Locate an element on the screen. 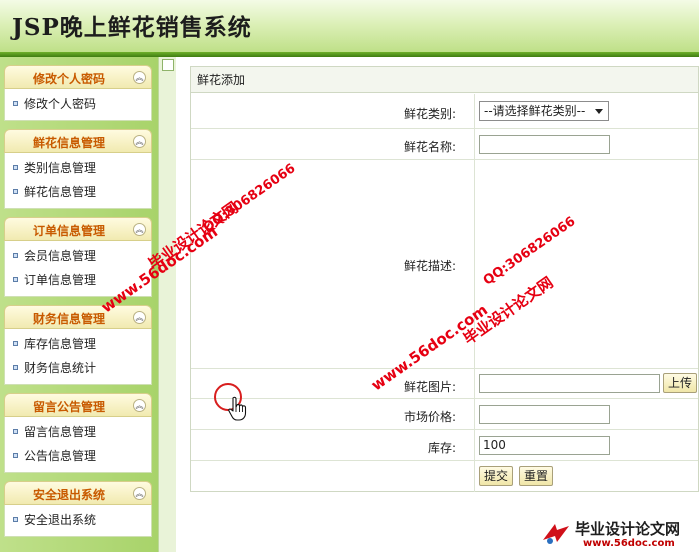 This screenshot has height=552, width=699. sidebar-group-logout: 安全退出系统 ︽ 安全退出系统 is located at coordinates (78, 509).